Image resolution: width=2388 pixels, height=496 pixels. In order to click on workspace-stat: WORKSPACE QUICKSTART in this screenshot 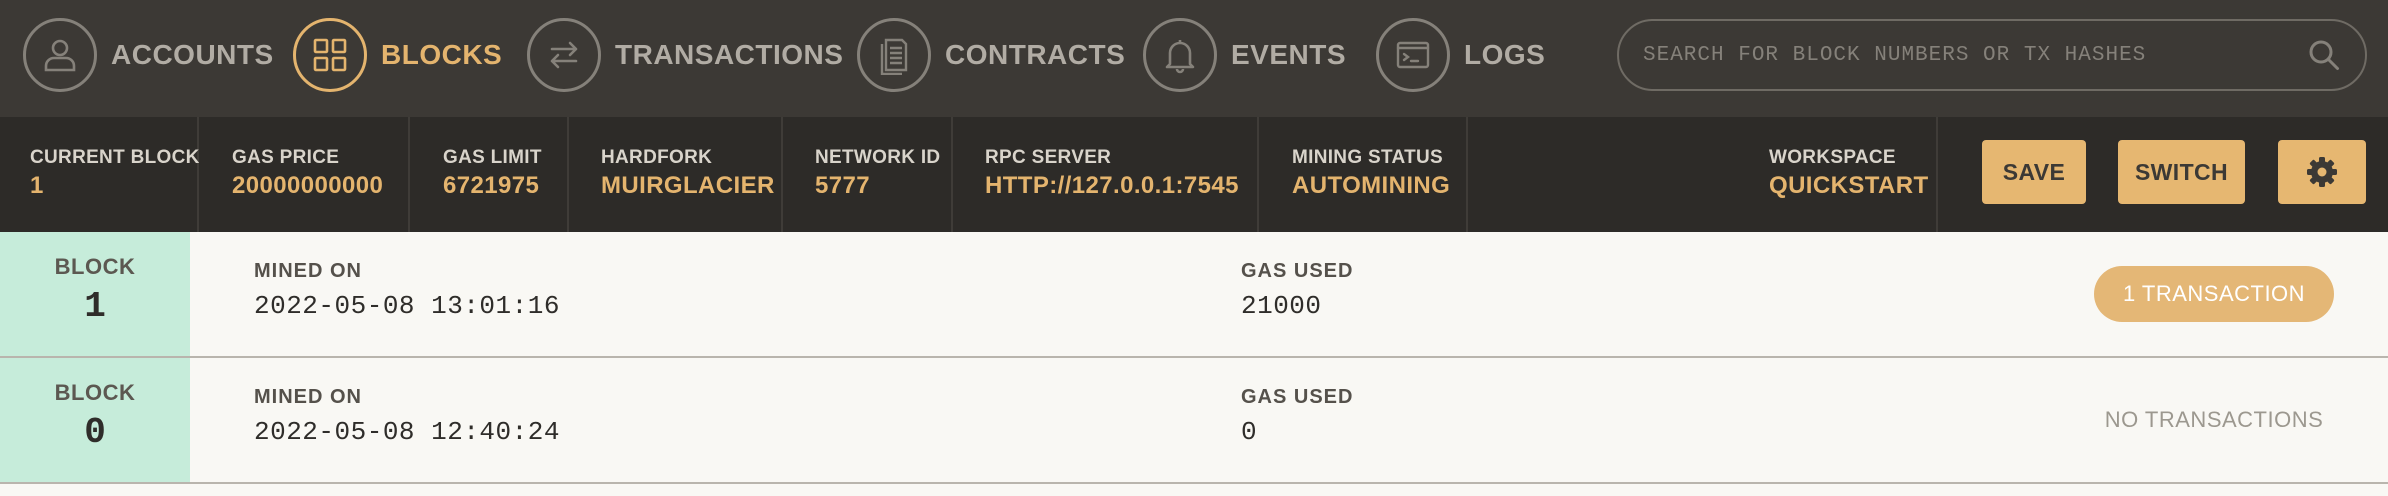, I will do `click(1838, 174)`.